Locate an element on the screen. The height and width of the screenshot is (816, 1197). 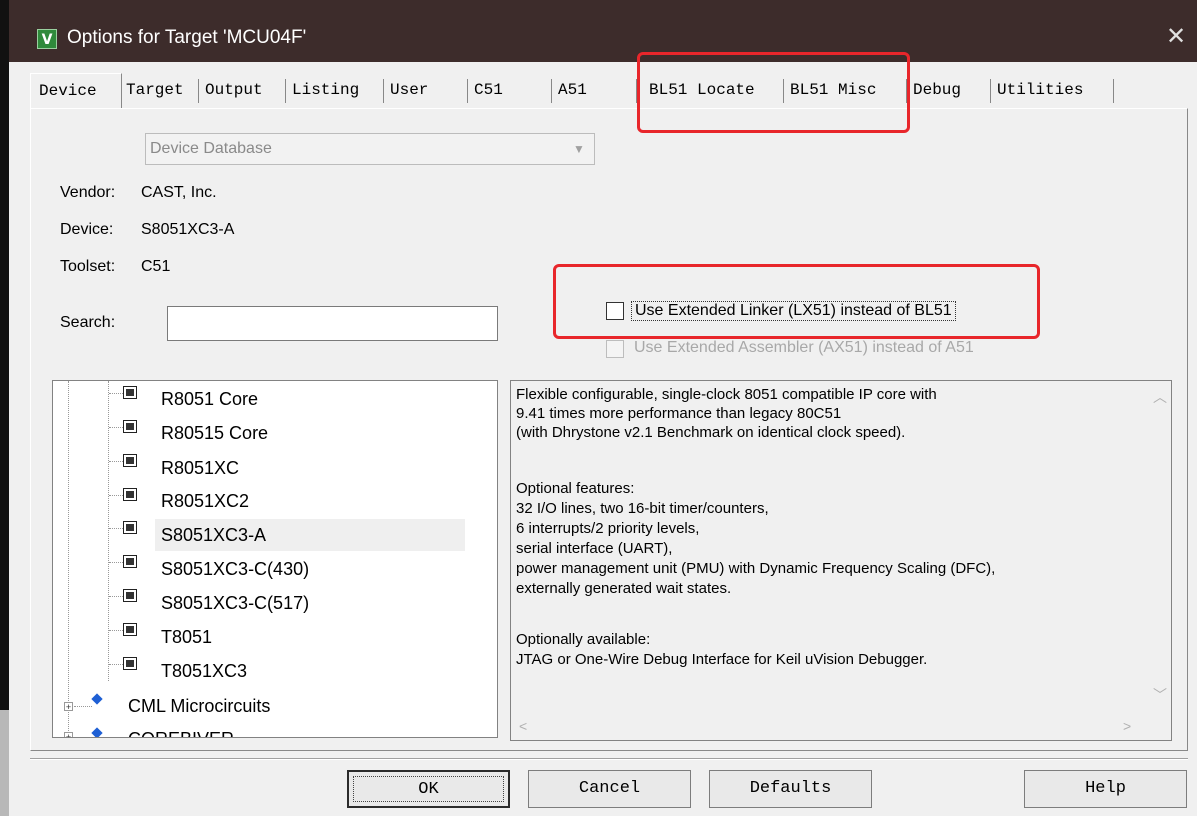
tab-output: Output is located at coordinates (242, 90).